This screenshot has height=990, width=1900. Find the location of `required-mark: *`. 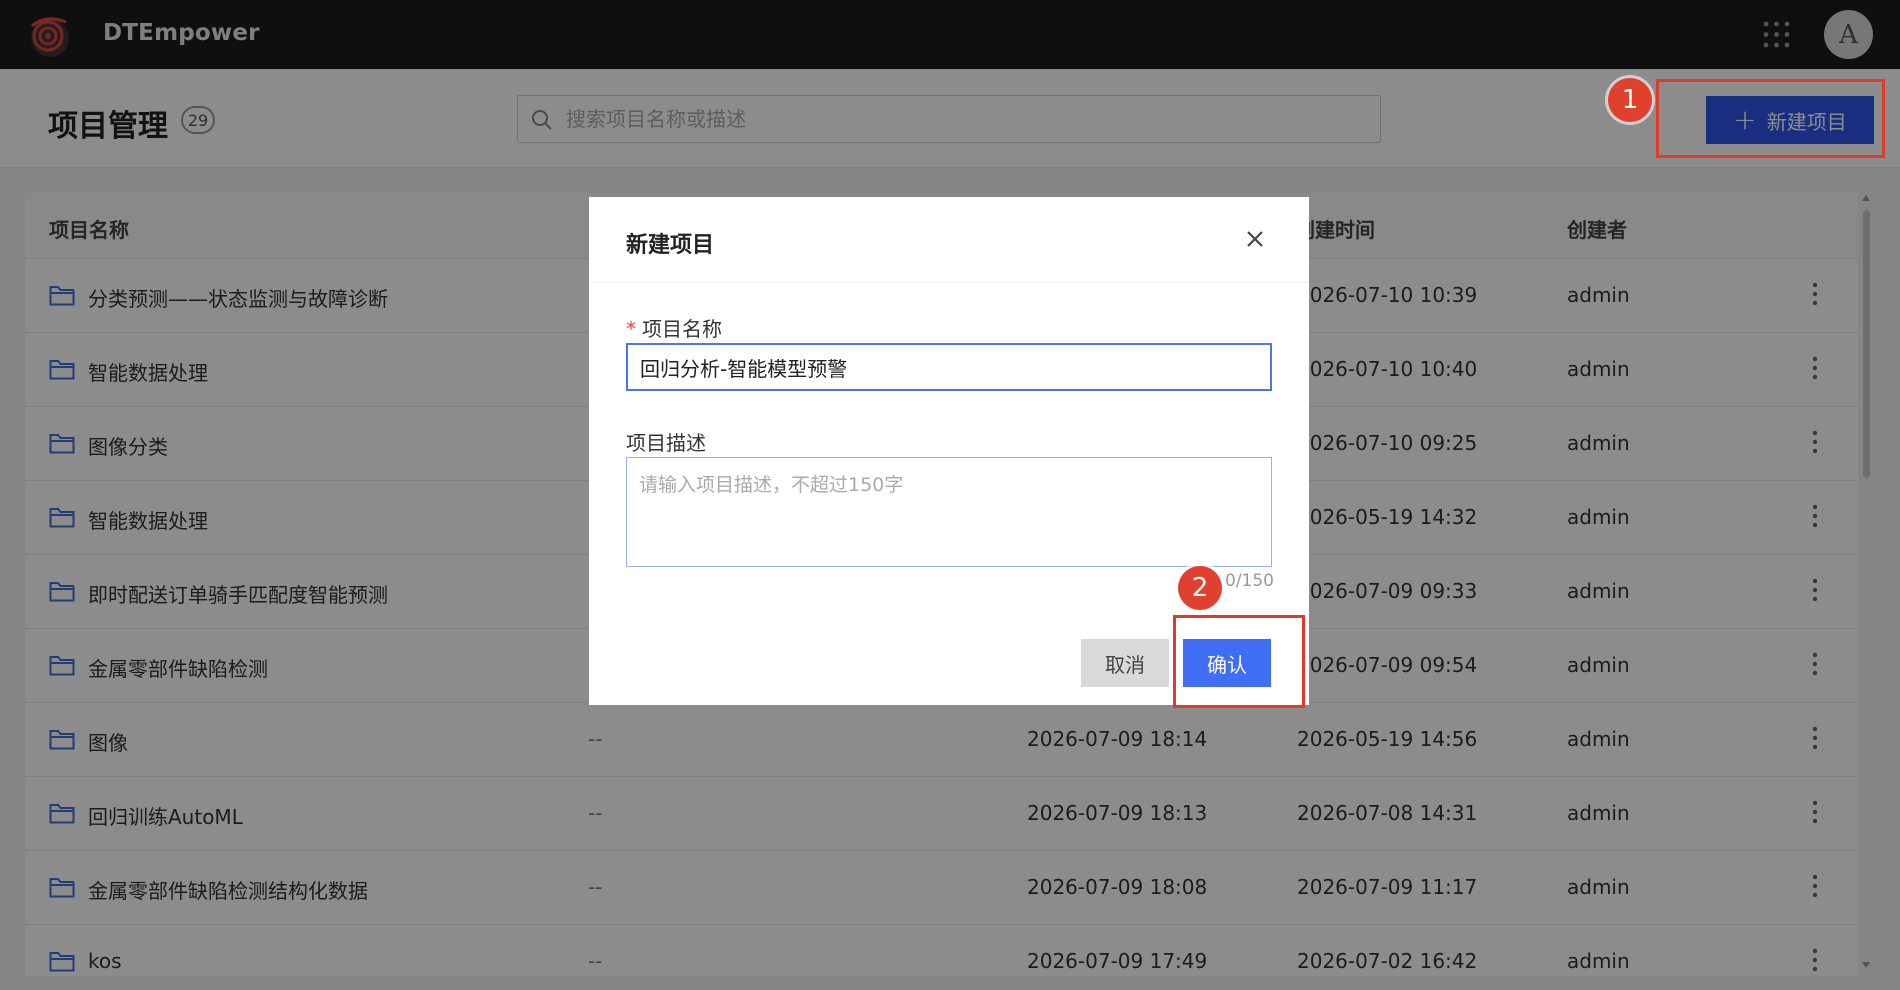

required-mark: * is located at coordinates (631, 329).